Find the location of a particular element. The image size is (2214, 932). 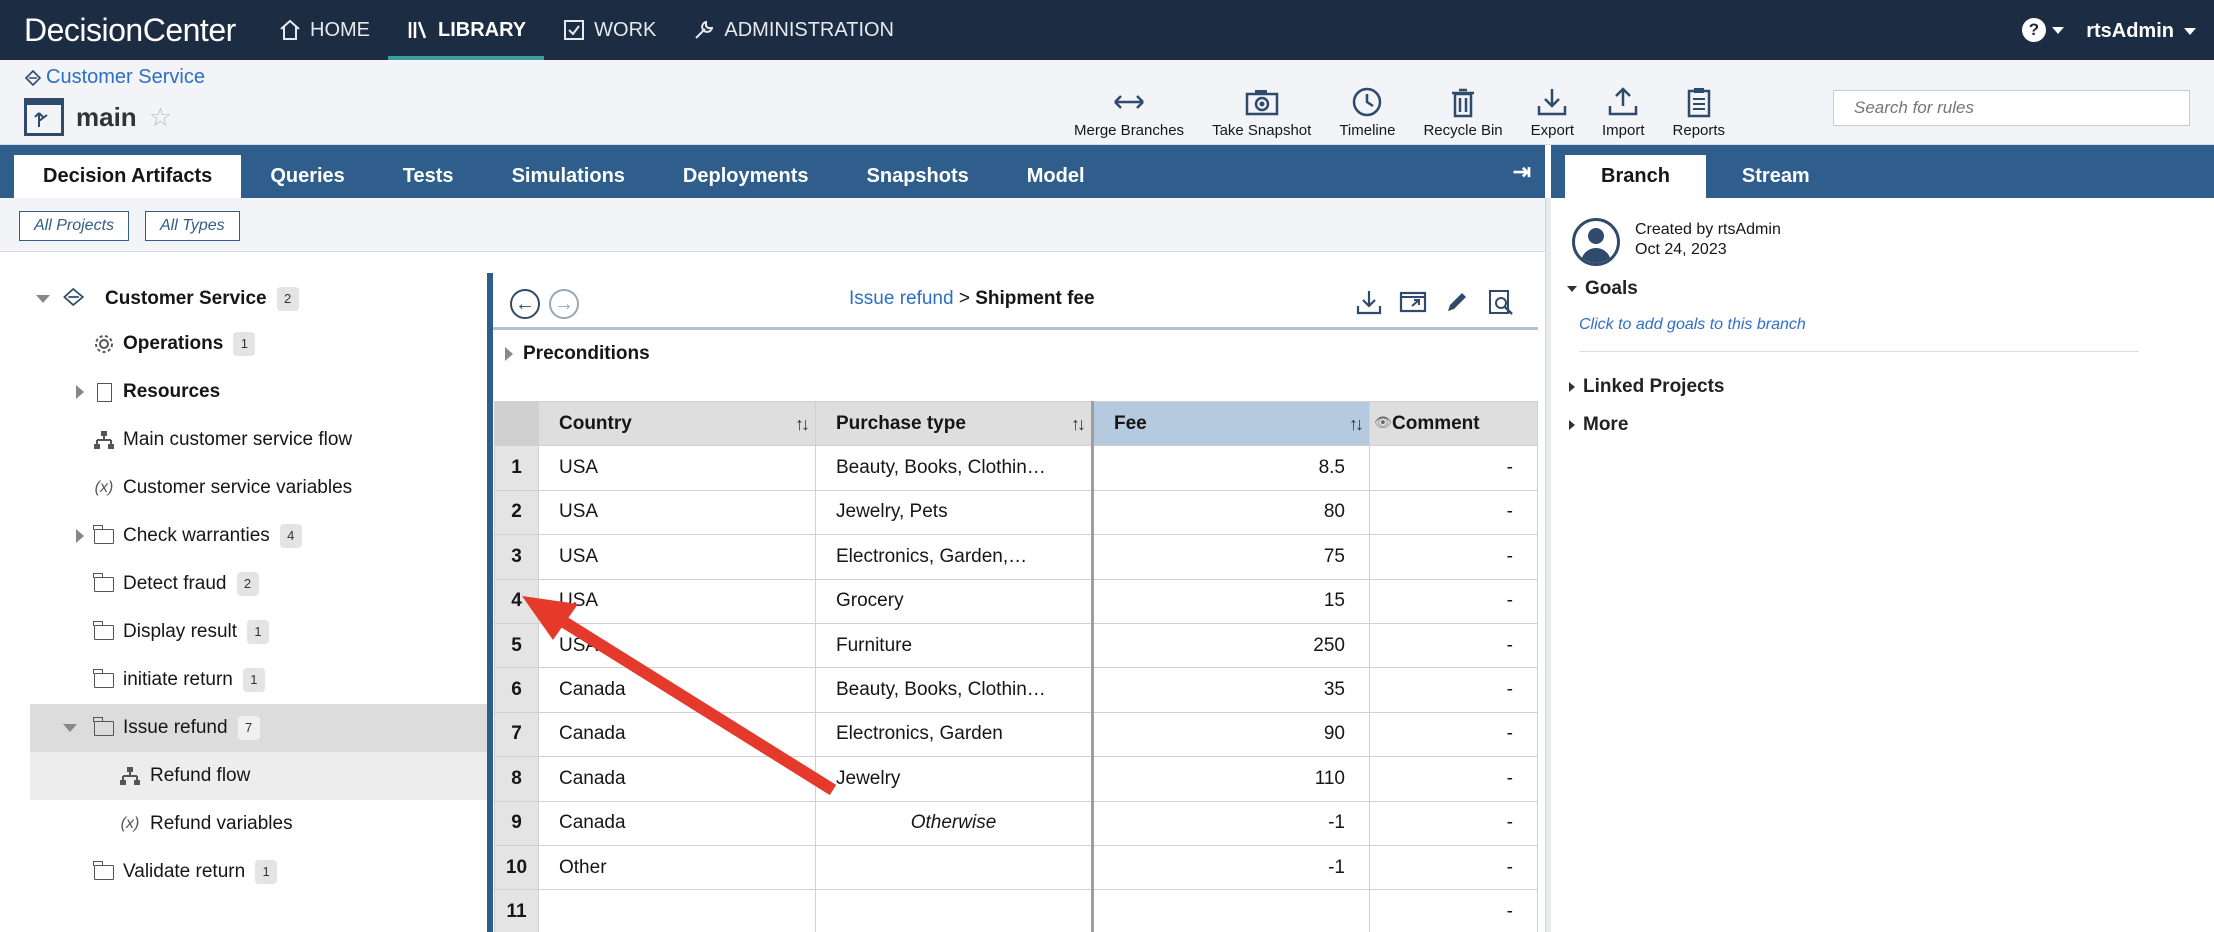

column-header-fee: Fee ↑↓ is located at coordinates (1230, 423).